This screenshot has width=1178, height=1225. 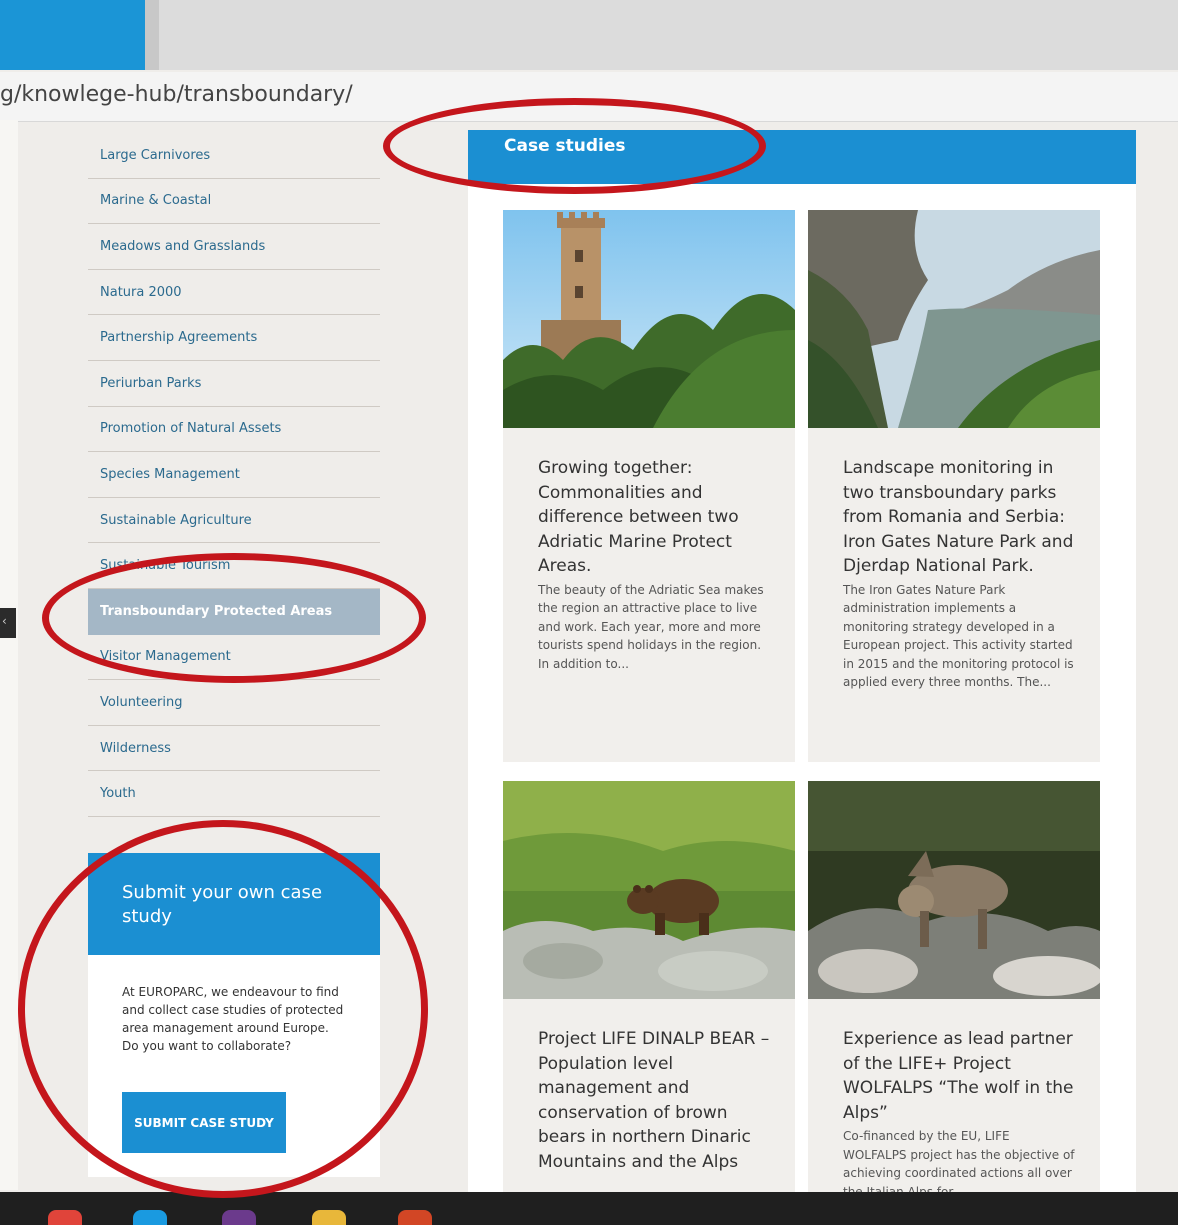 What do you see at coordinates (234, 521) in the screenshot?
I see `sidebar-item-sustainable-agriculture: Sustainable Agriculture` at bounding box center [234, 521].